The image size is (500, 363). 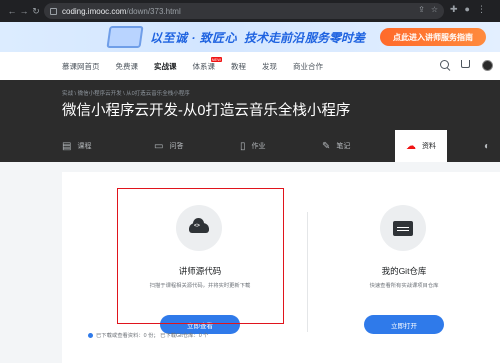 I want to click on tab-label: 作业, so click(x=258, y=146).